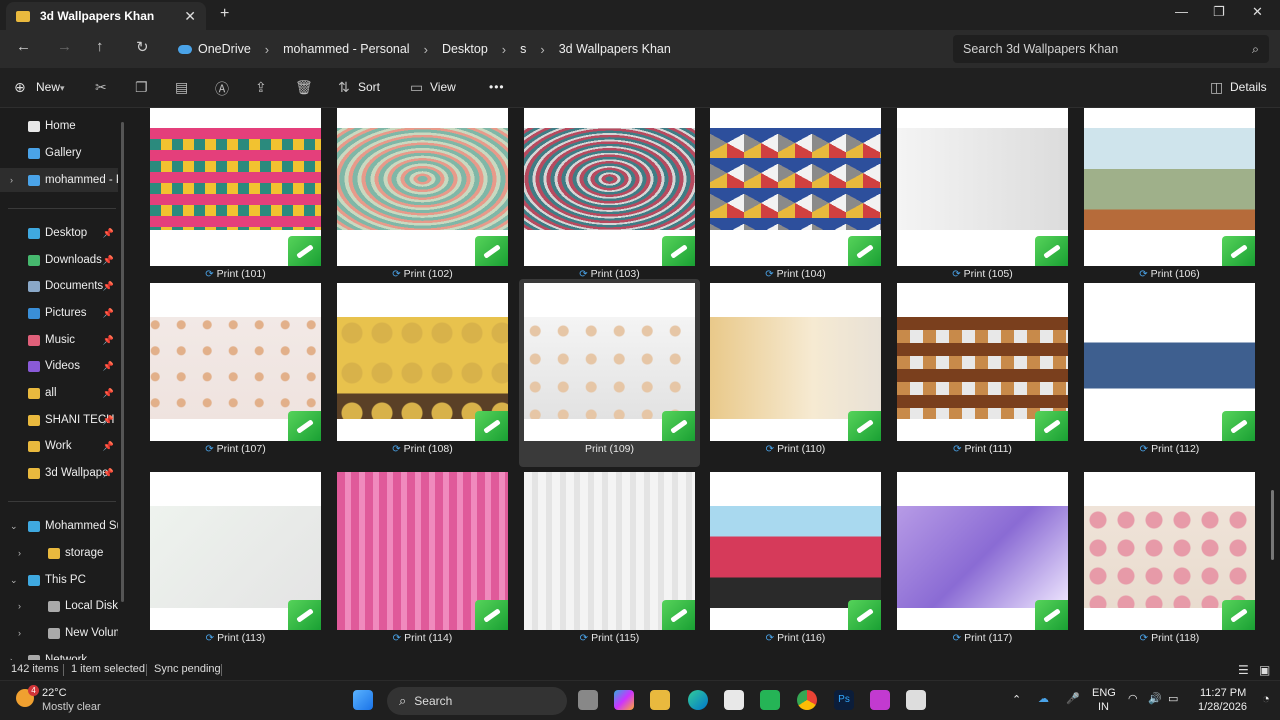 This screenshot has height=720, width=1280. I want to click on file-item: ⟳ Print (105), so click(982, 196).